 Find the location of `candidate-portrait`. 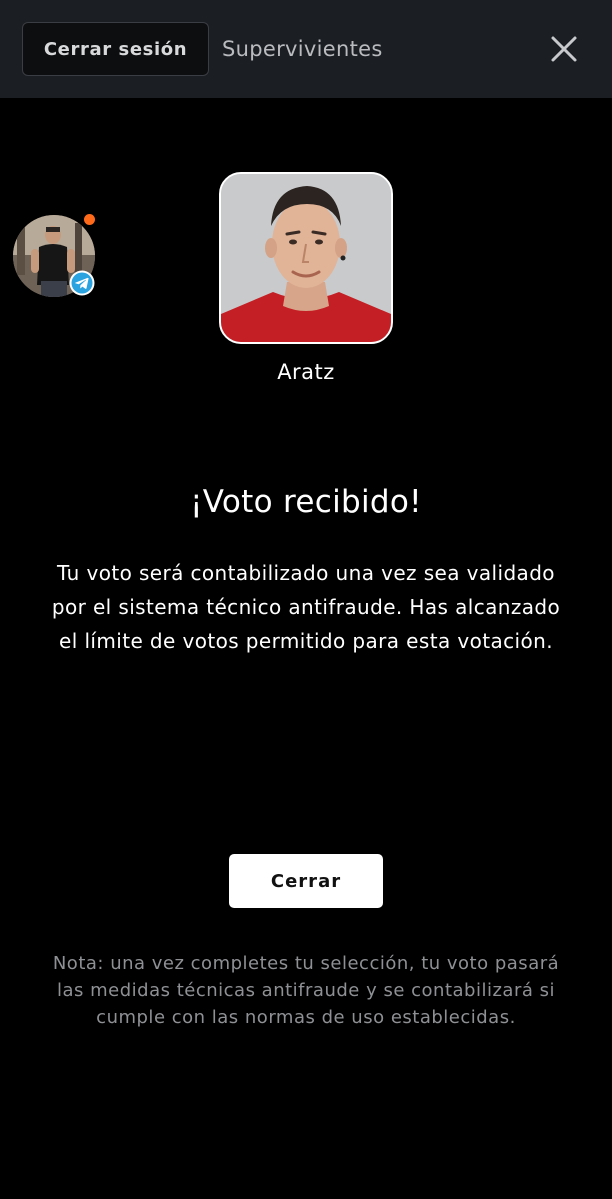

candidate-portrait is located at coordinates (306, 258).